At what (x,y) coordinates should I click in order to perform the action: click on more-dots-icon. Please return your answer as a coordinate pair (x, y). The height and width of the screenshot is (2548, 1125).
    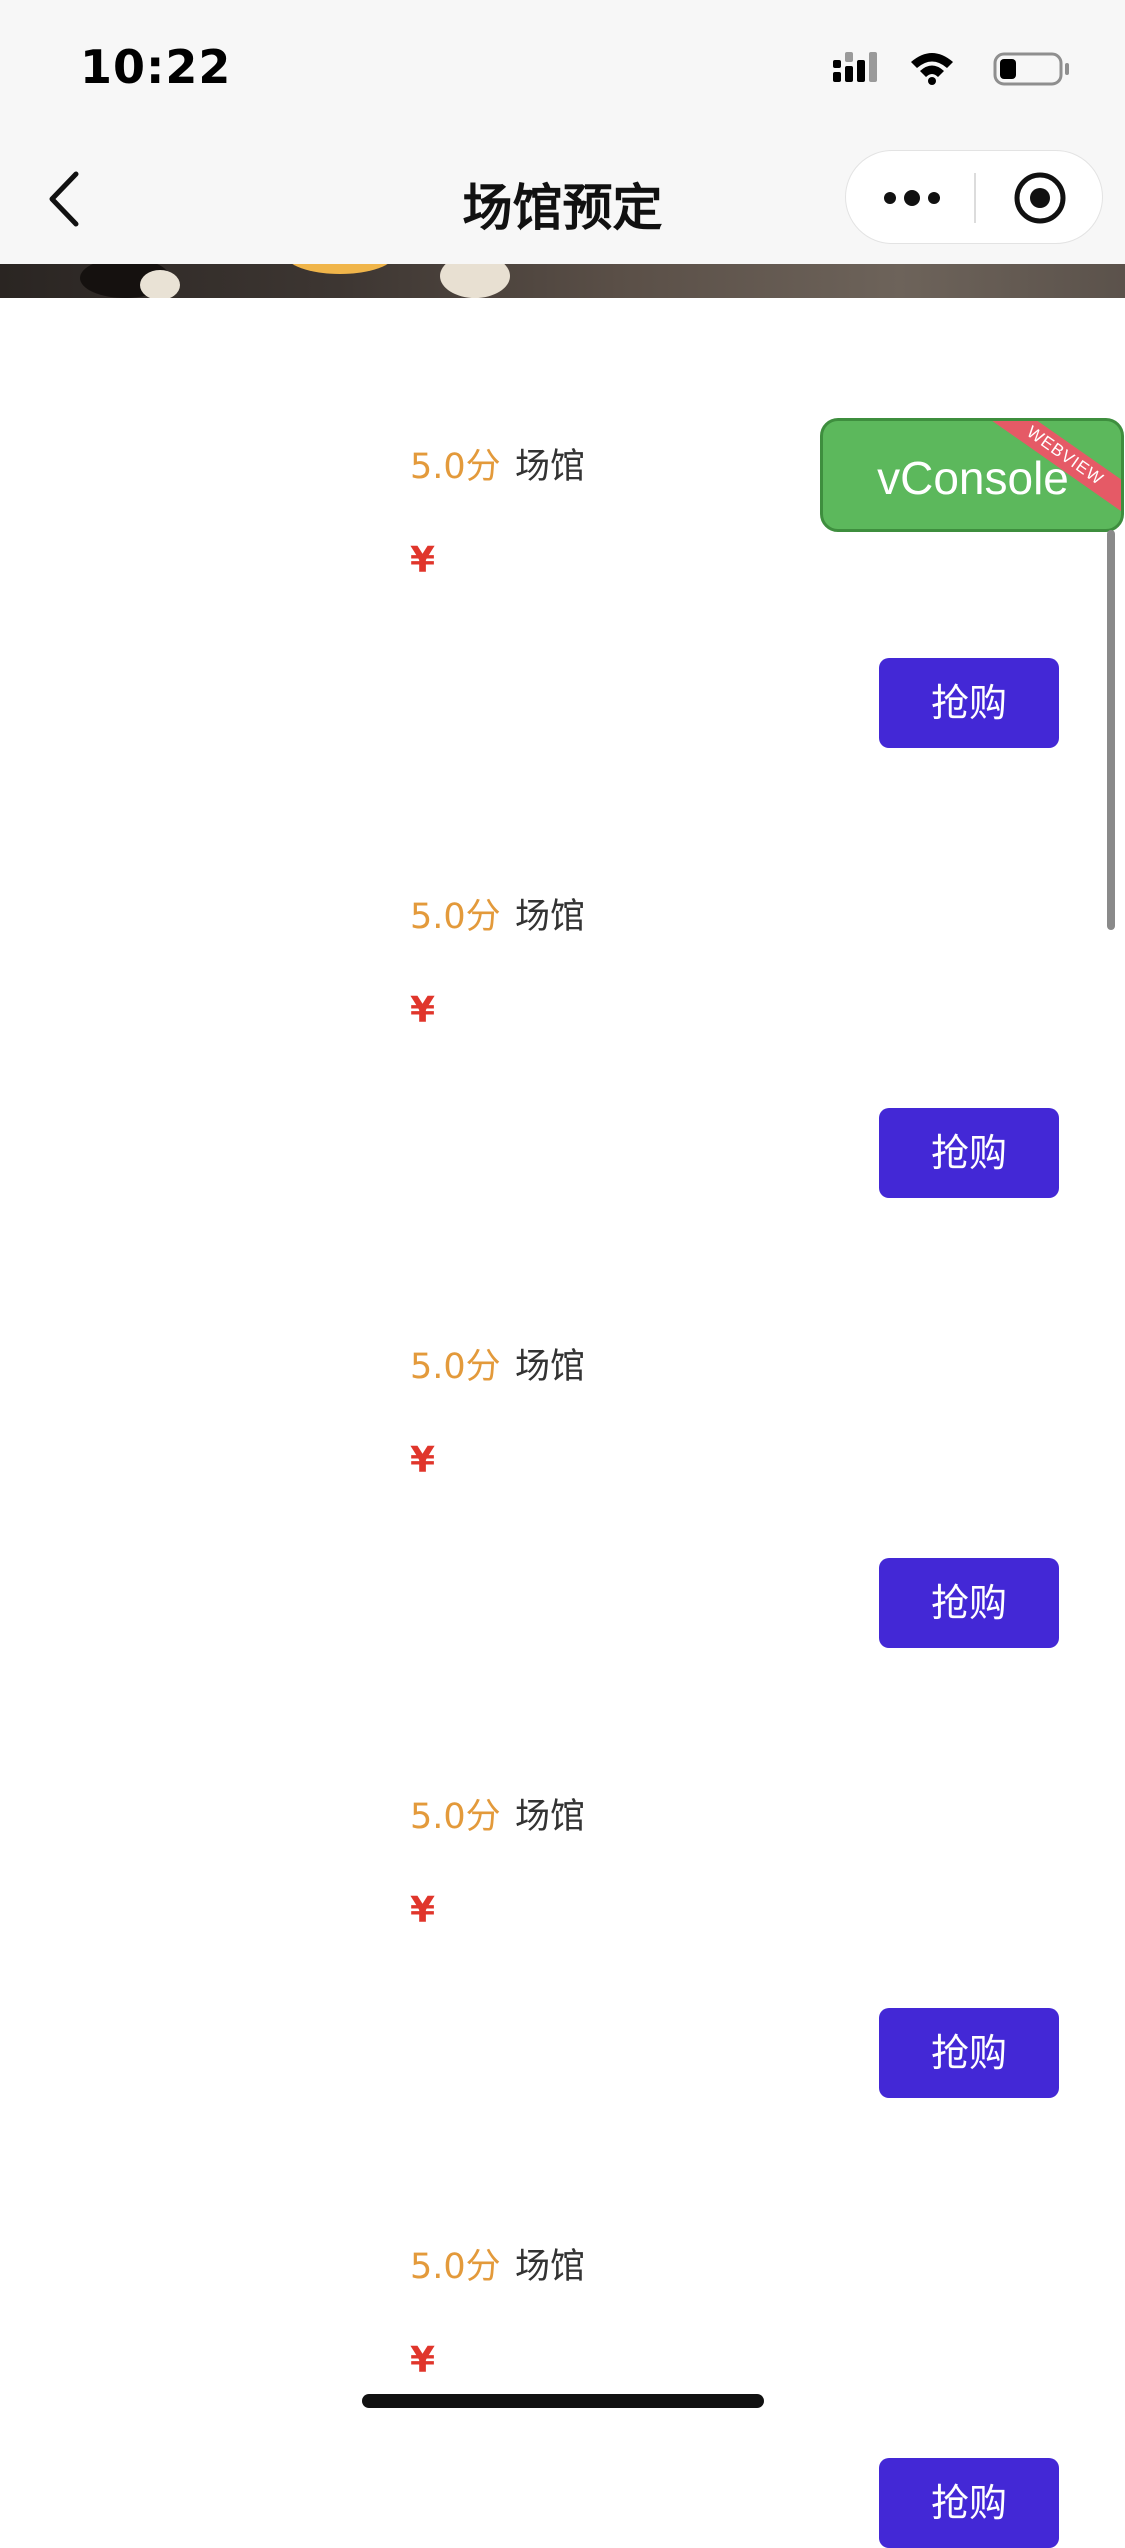
    Looking at the image, I should click on (912, 198).